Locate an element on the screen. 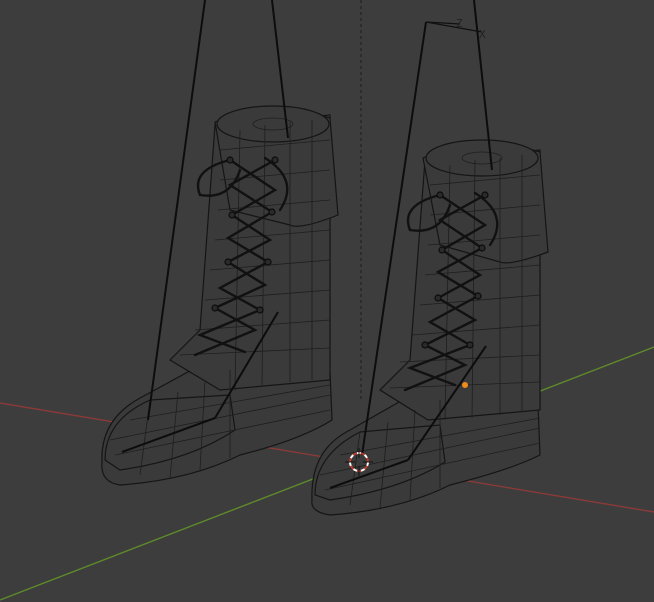  empty-axis-x-label: X is located at coordinates (482, 34).